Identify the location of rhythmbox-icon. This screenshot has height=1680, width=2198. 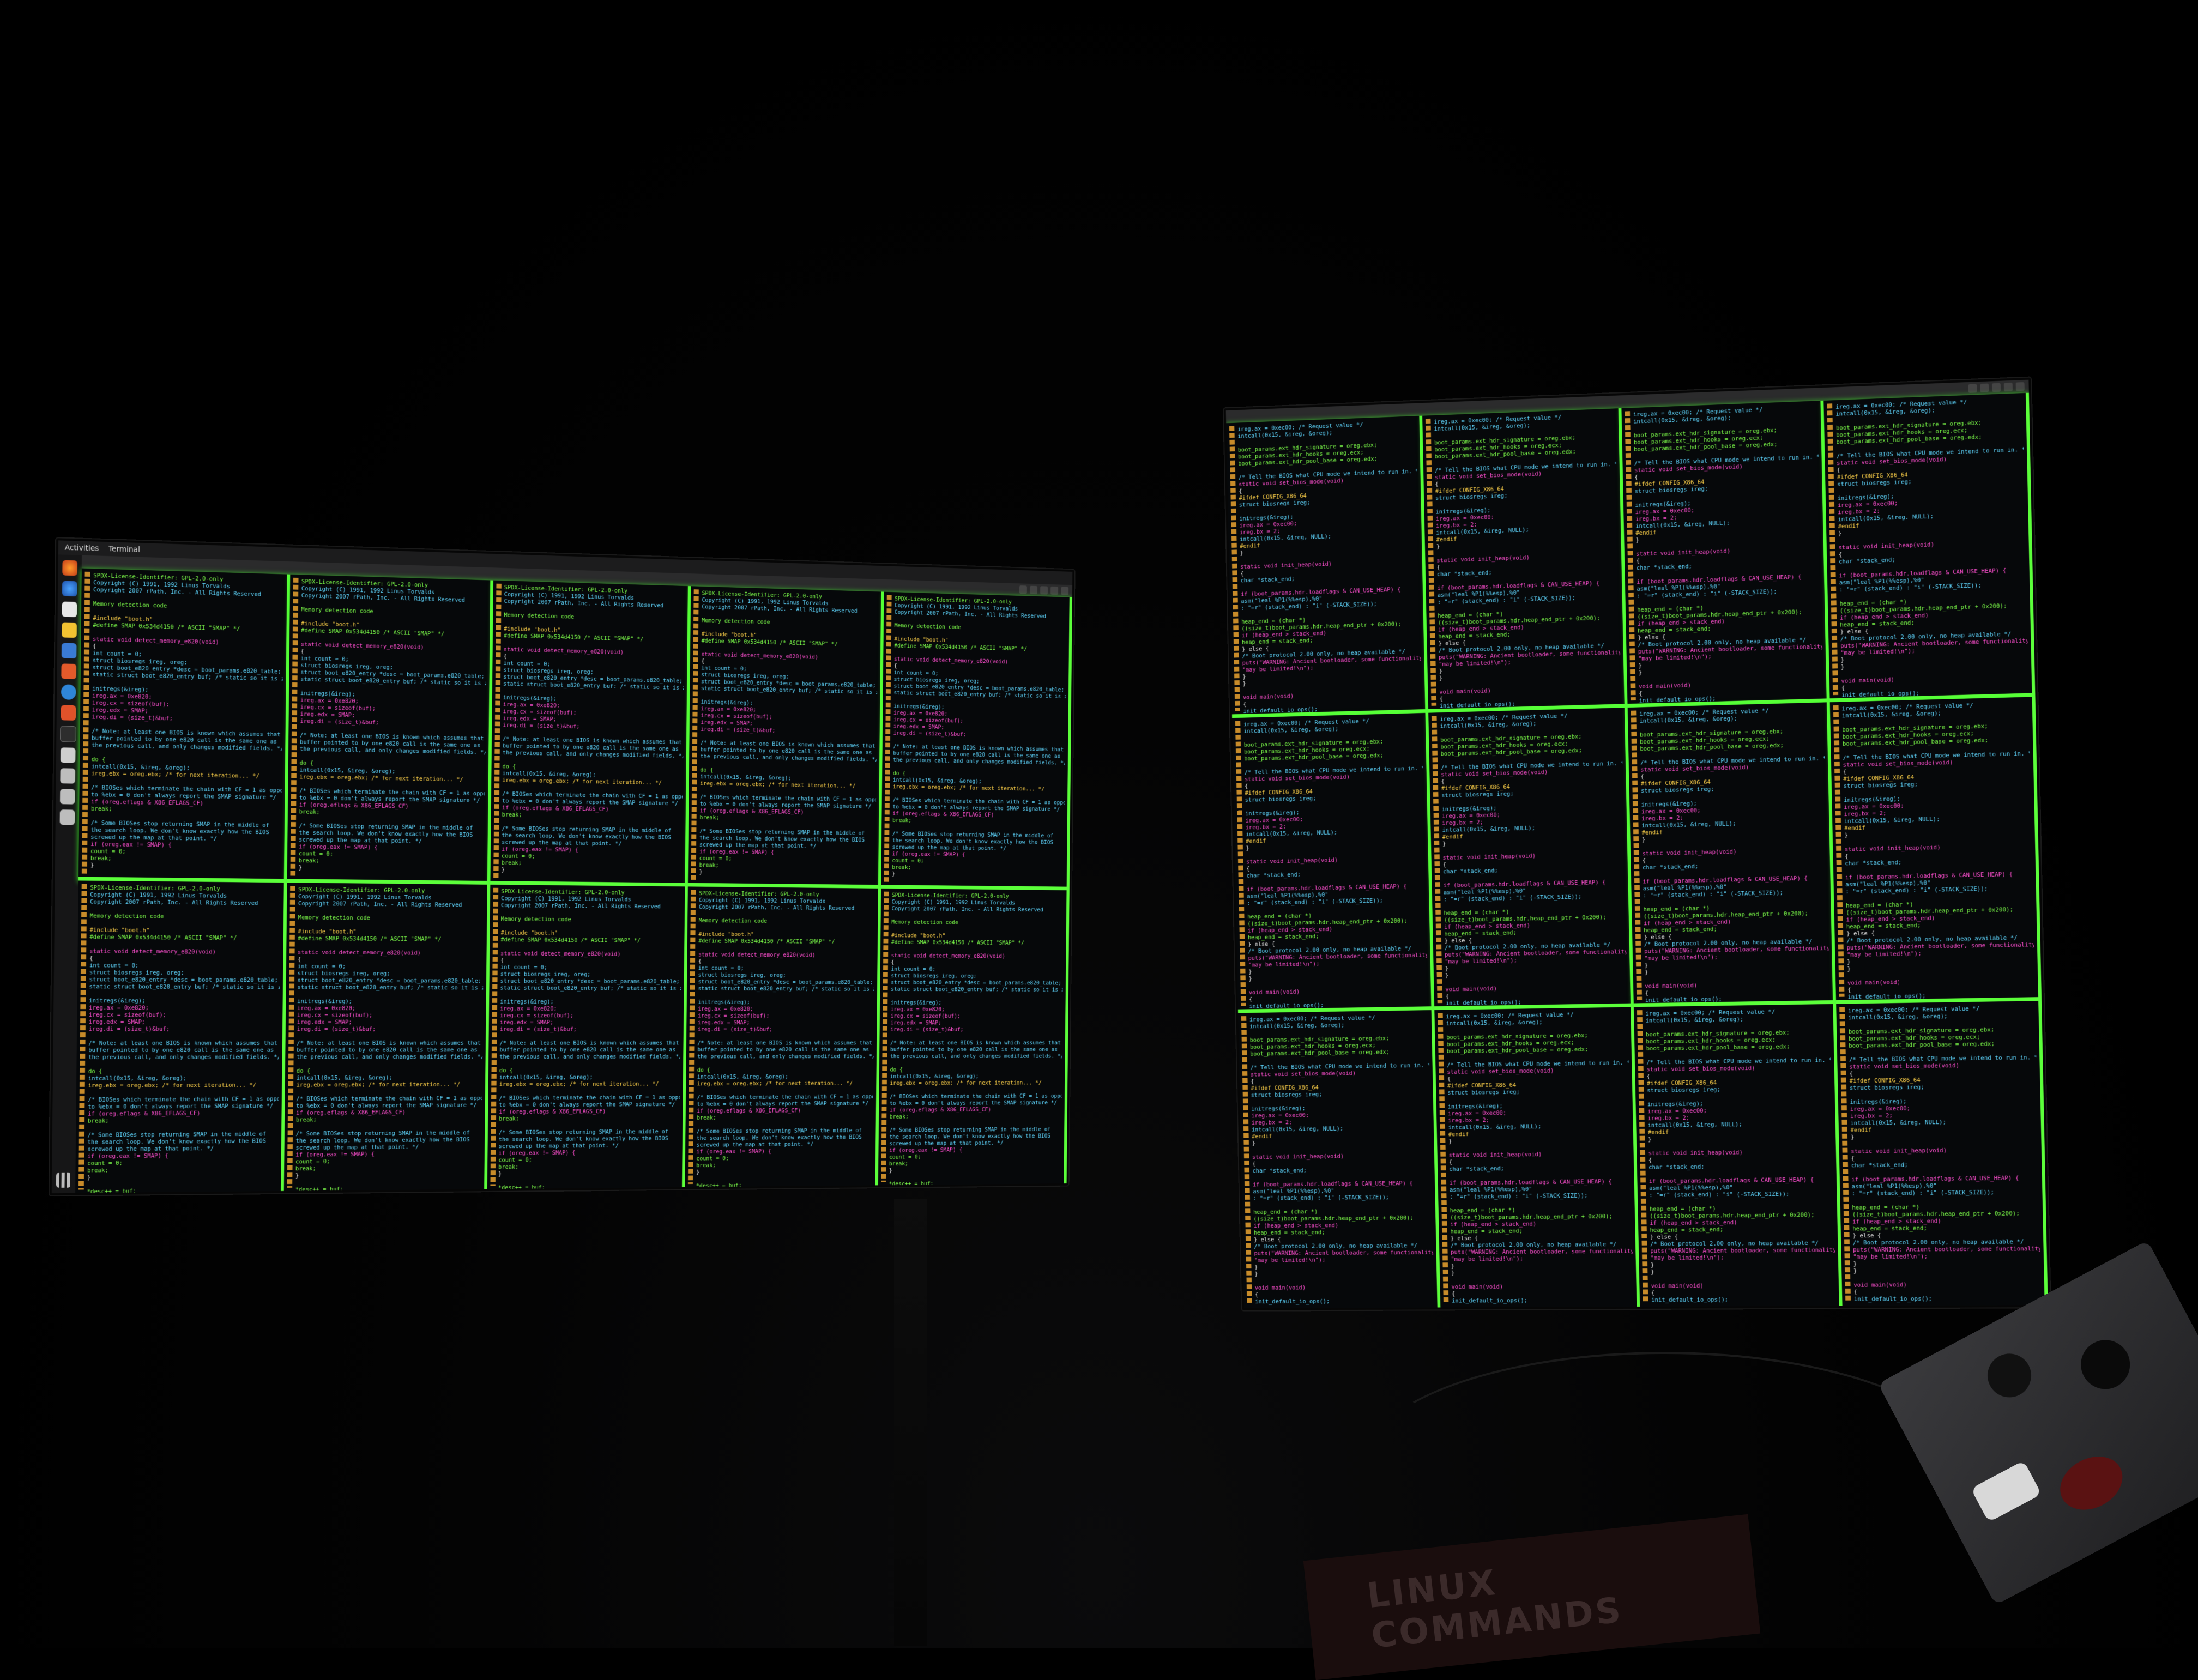
(69, 630).